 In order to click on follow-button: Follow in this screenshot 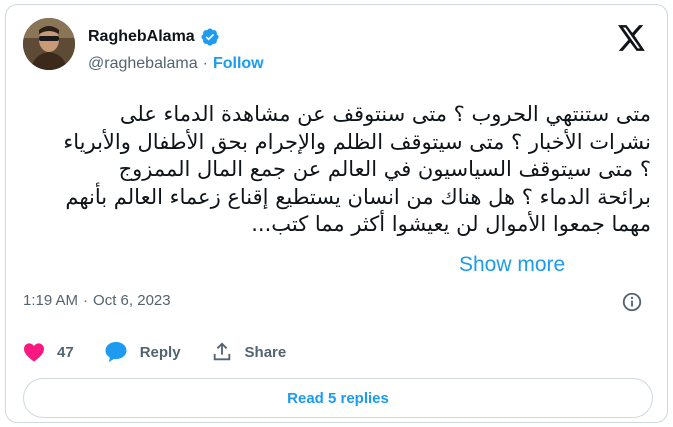, I will do `click(238, 64)`.